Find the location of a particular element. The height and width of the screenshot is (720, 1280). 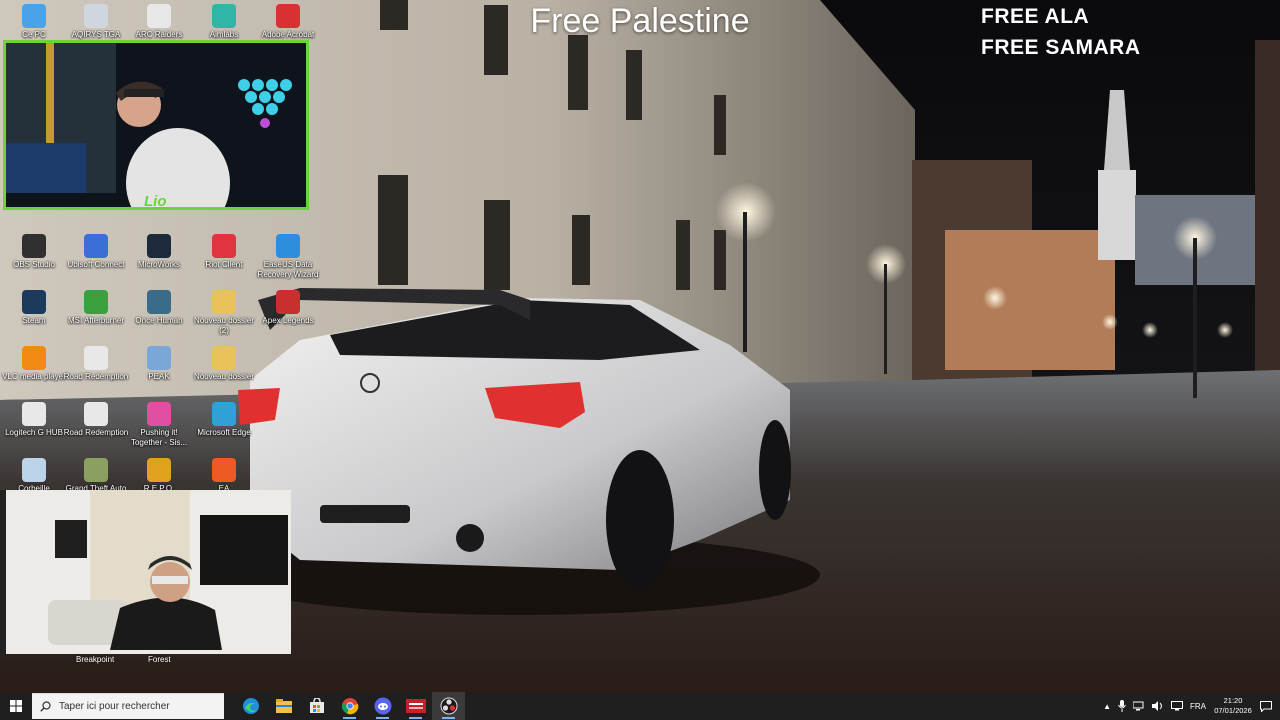

desktop-icon-label: MSI Afterburner is located at coordinates (96, 320).